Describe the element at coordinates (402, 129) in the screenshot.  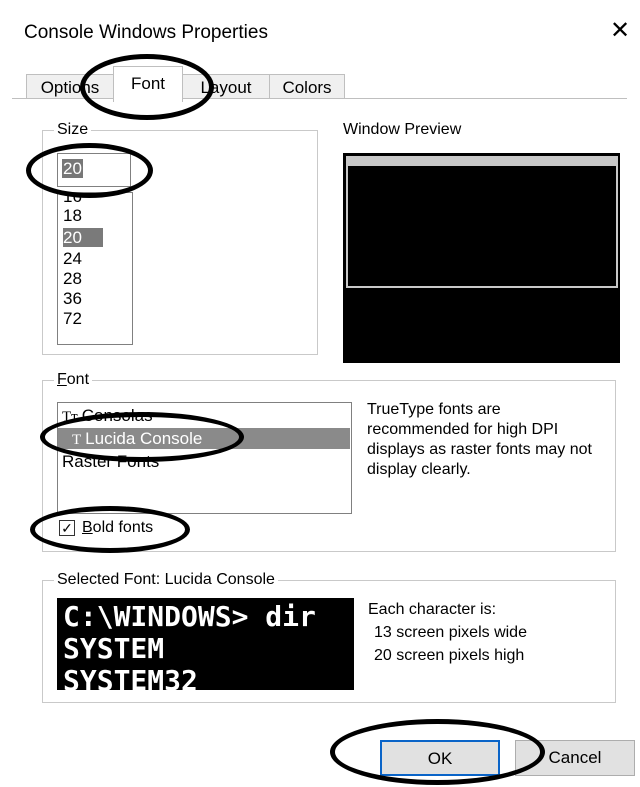
I see `preview-label: Window Preview` at that location.